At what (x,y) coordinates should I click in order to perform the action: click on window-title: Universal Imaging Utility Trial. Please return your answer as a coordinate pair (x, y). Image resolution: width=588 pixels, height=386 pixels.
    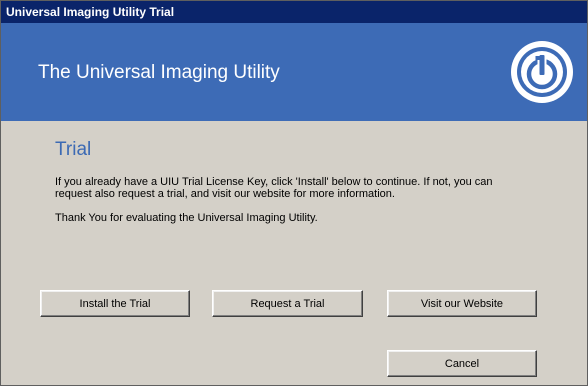
    Looking at the image, I should click on (90, 12).